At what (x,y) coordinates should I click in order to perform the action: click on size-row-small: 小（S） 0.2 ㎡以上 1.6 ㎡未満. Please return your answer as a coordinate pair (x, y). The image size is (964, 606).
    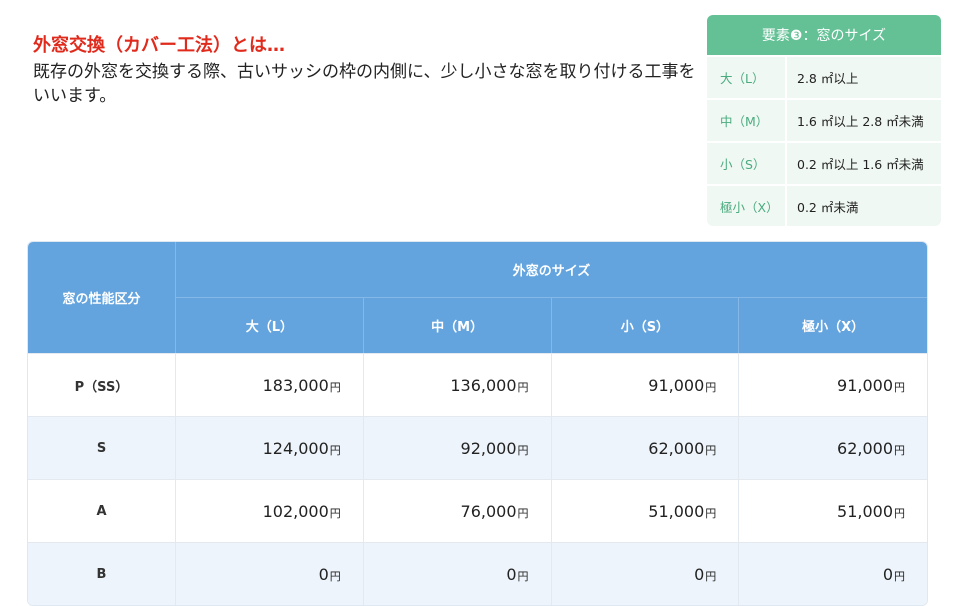
    Looking at the image, I should click on (824, 162).